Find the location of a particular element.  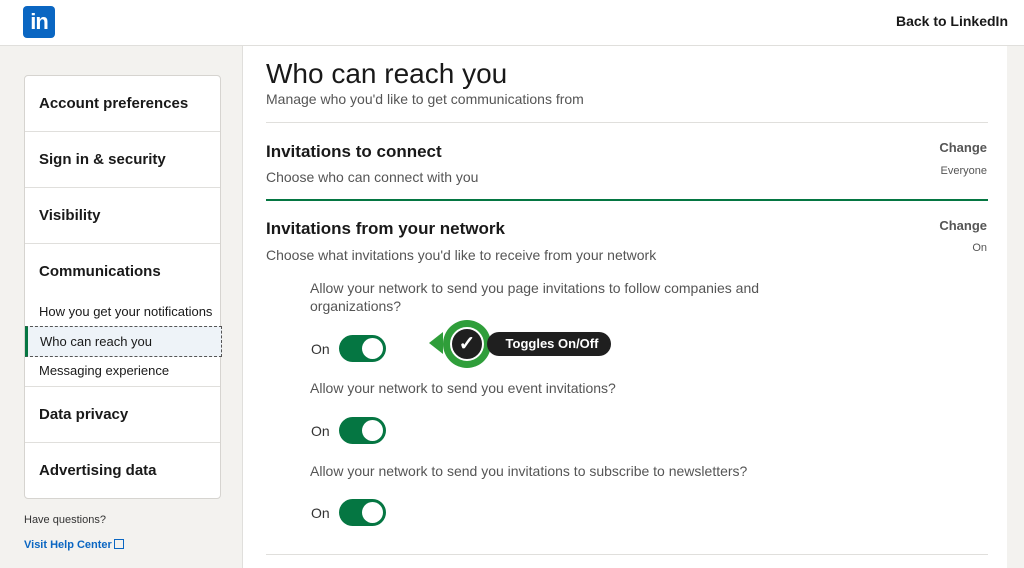

sidebar-item-data-privacy: Data privacy is located at coordinates (122, 415).